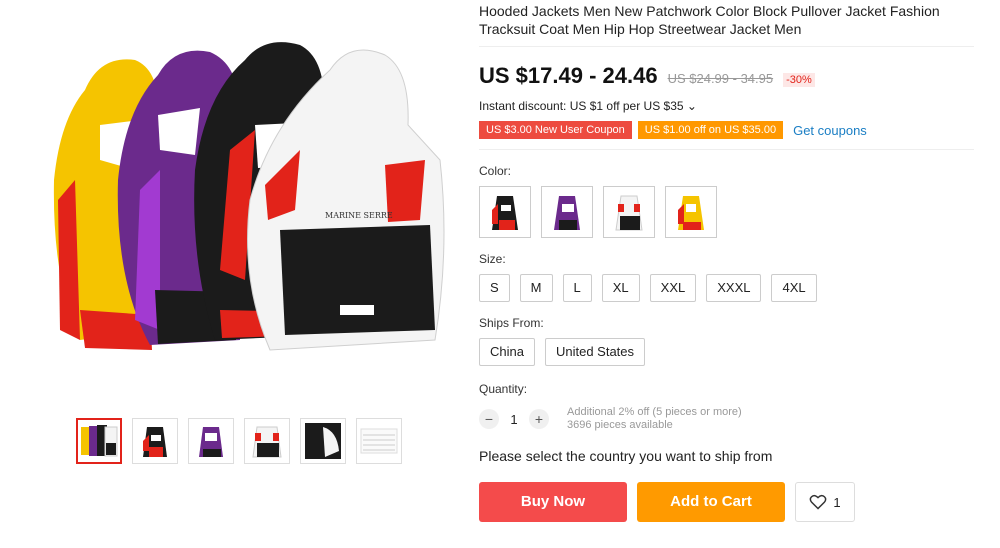  Describe the element at coordinates (553, 502) in the screenshot. I see `buy-now-button: Buy Now` at that location.